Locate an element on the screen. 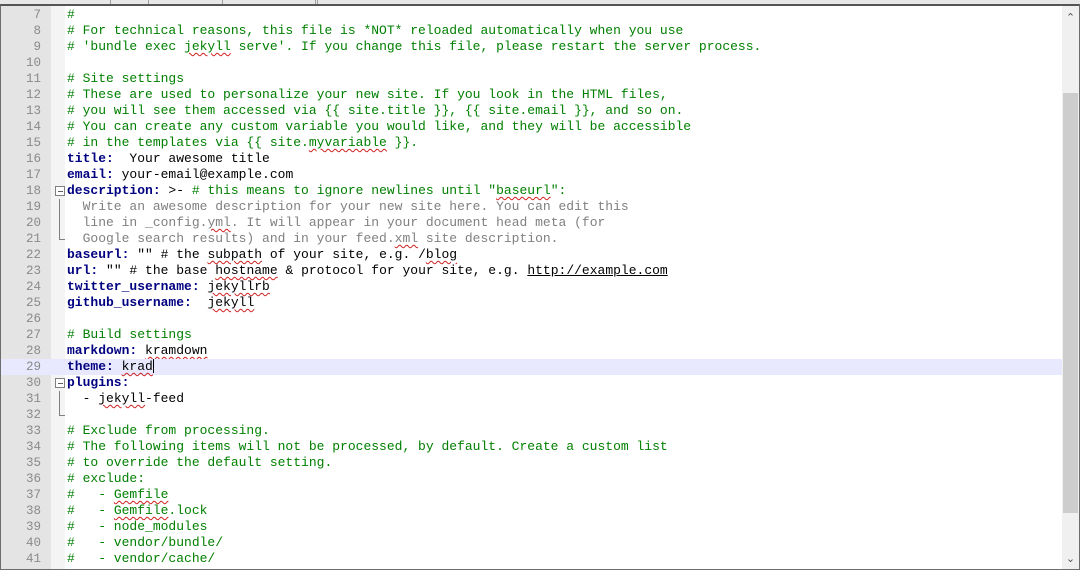 The width and height of the screenshot is (1080, 570). code-line: 26 is located at coordinates (533, 319).